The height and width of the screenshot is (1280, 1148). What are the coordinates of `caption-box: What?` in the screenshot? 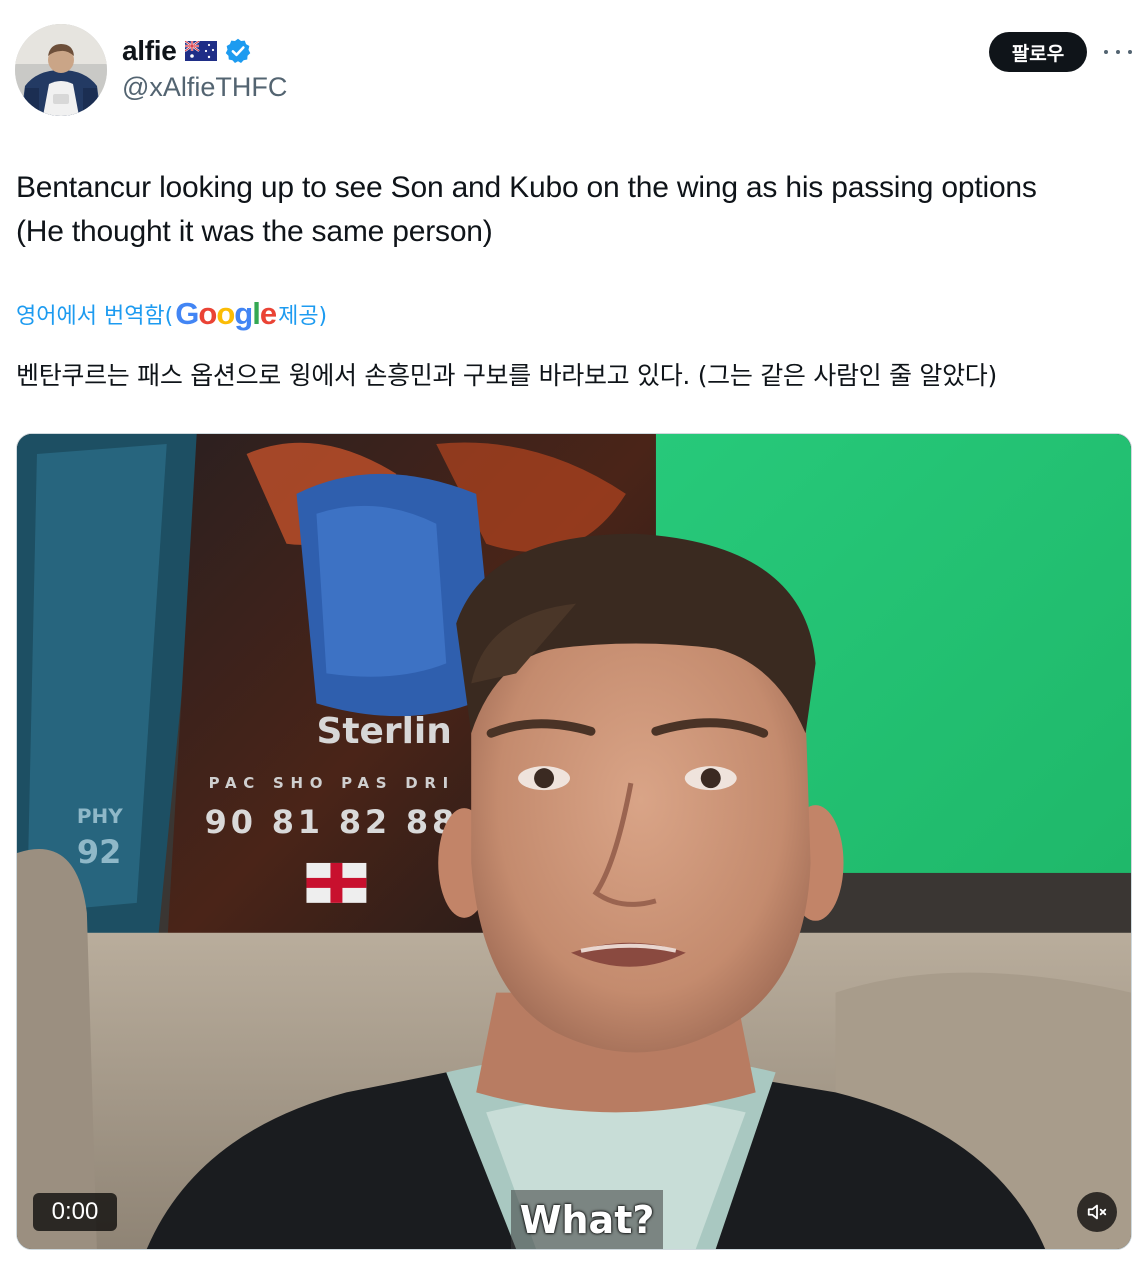 It's located at (587, 1219).